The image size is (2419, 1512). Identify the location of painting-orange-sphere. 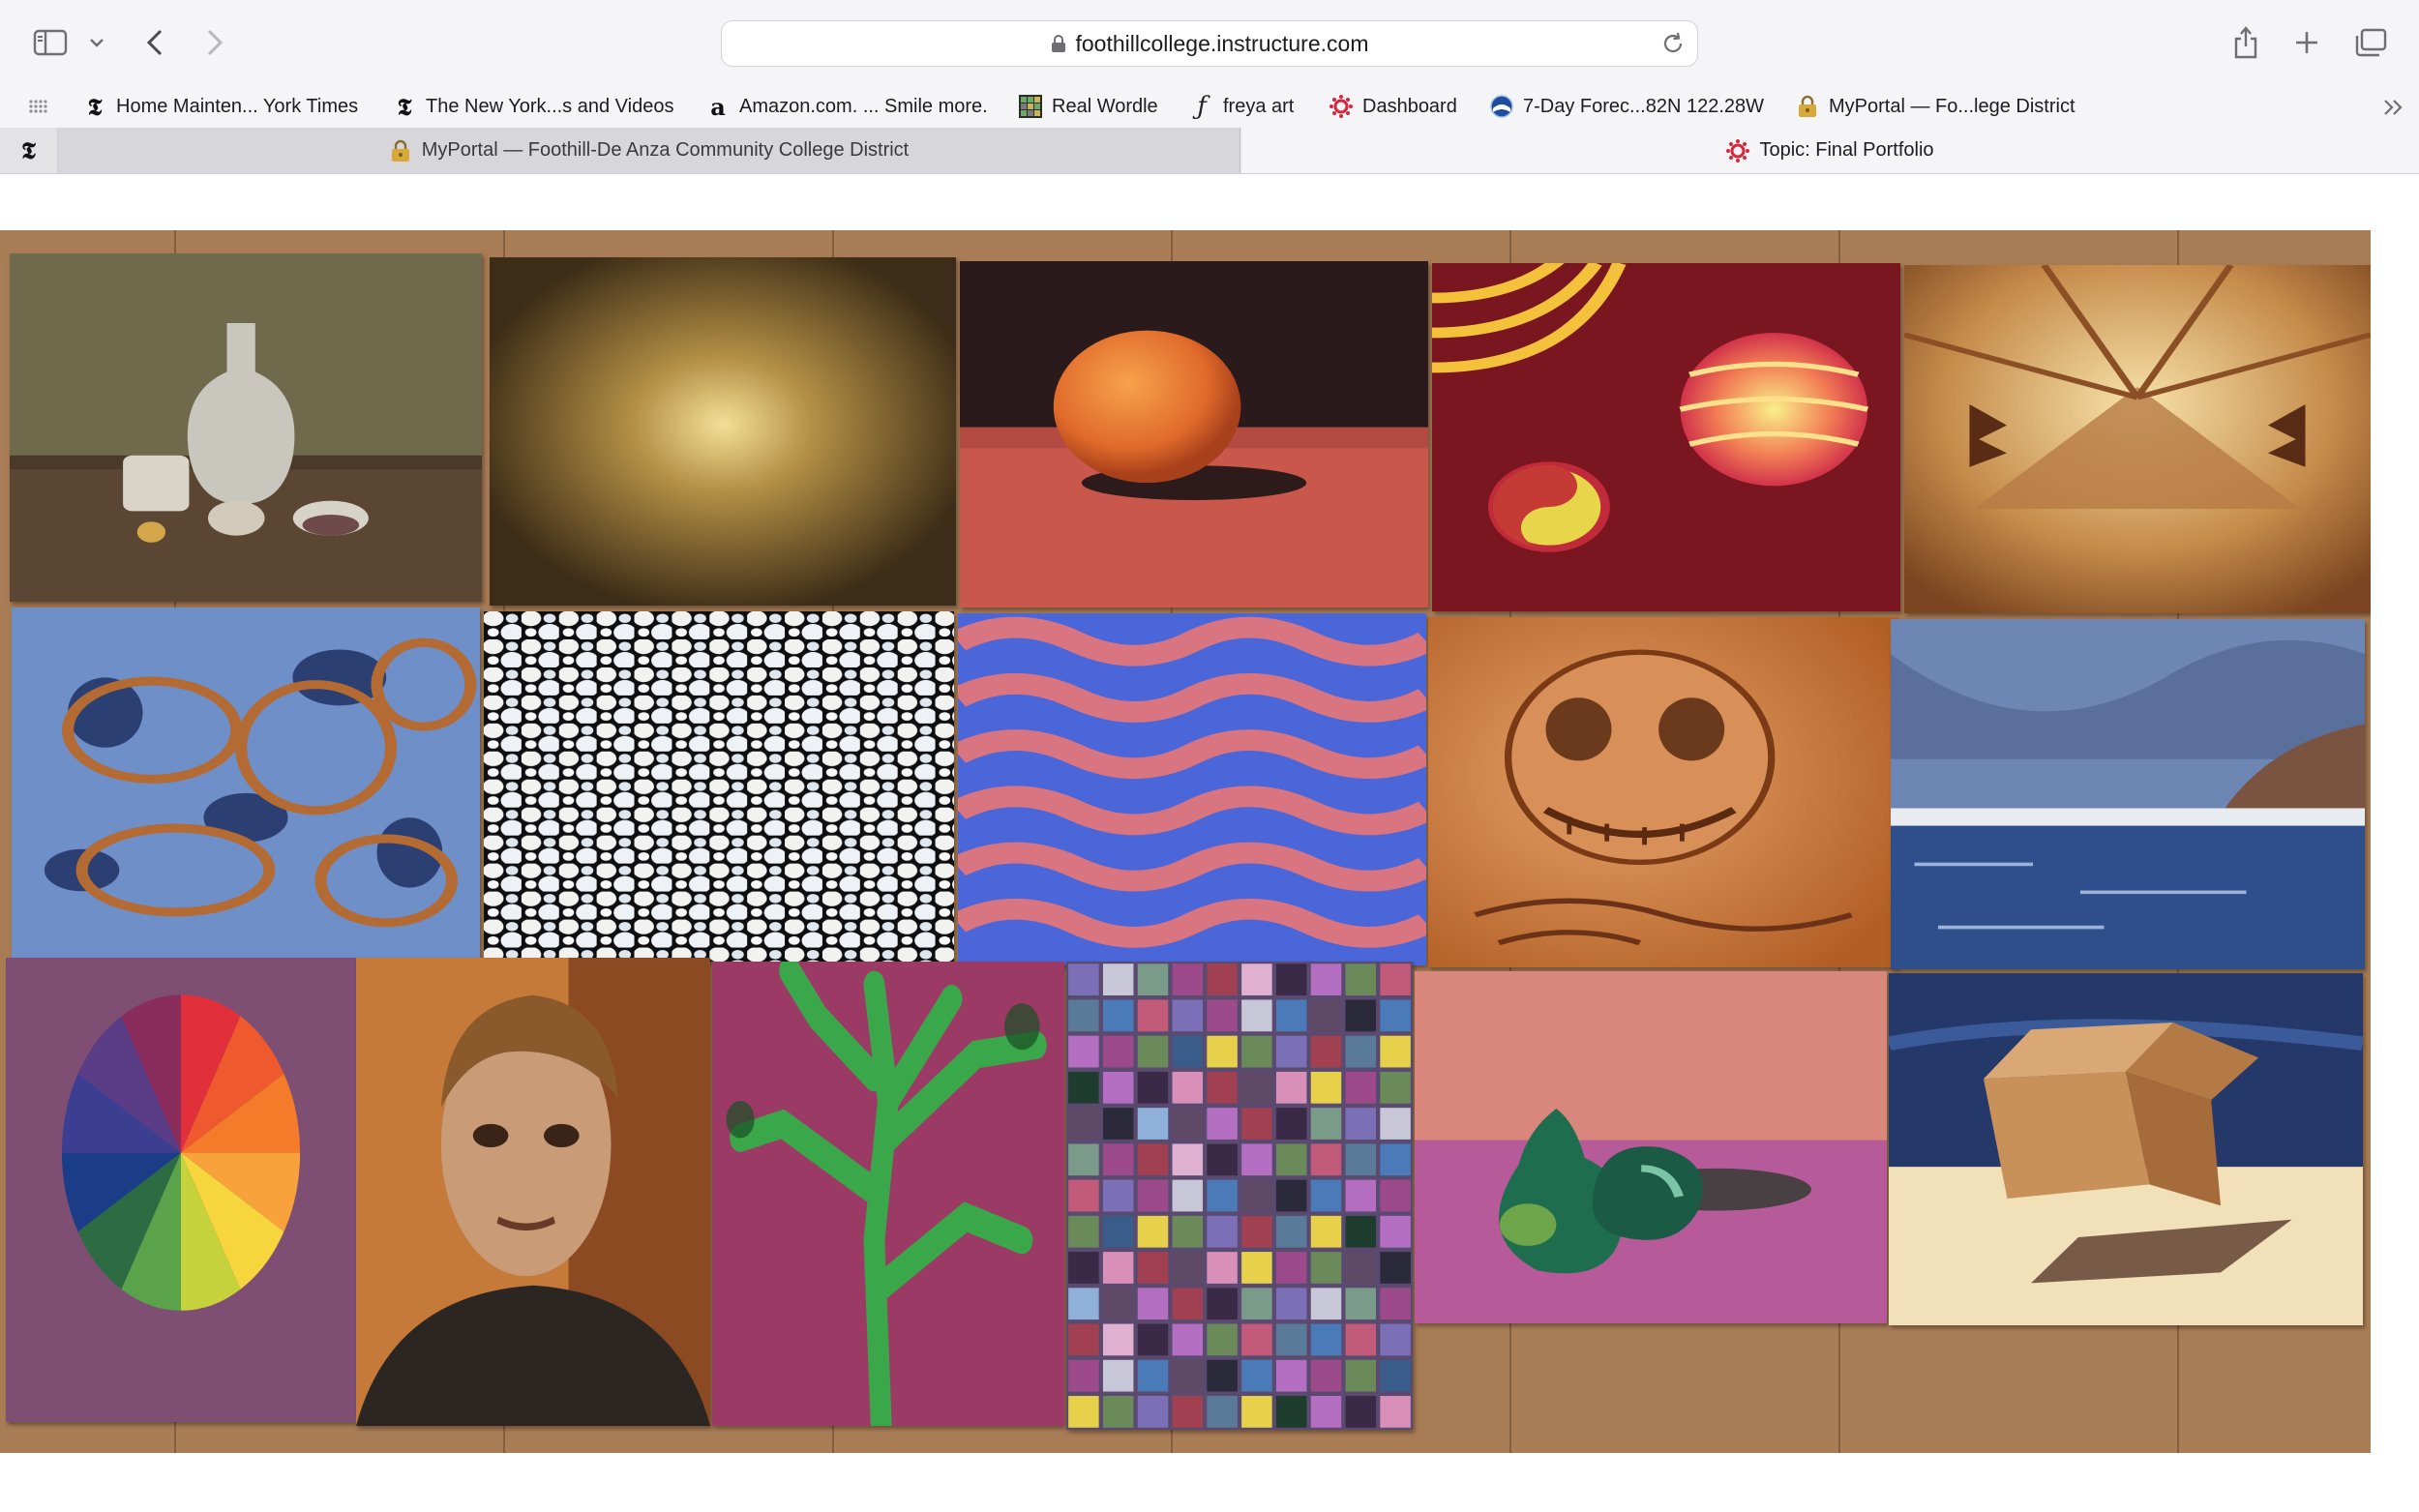
(1194, 435).